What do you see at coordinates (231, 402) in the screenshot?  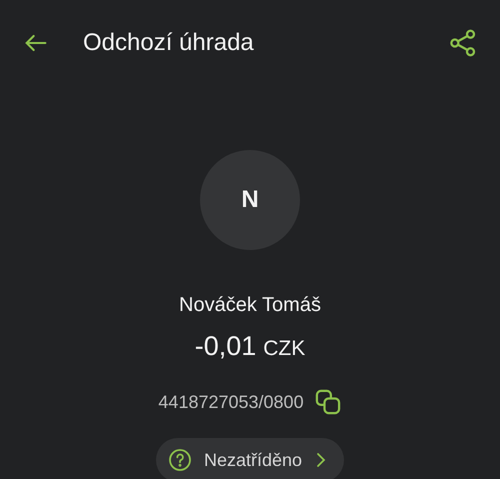 I see `account-number: 4418727053/0800` at bounding box center [231, 402].